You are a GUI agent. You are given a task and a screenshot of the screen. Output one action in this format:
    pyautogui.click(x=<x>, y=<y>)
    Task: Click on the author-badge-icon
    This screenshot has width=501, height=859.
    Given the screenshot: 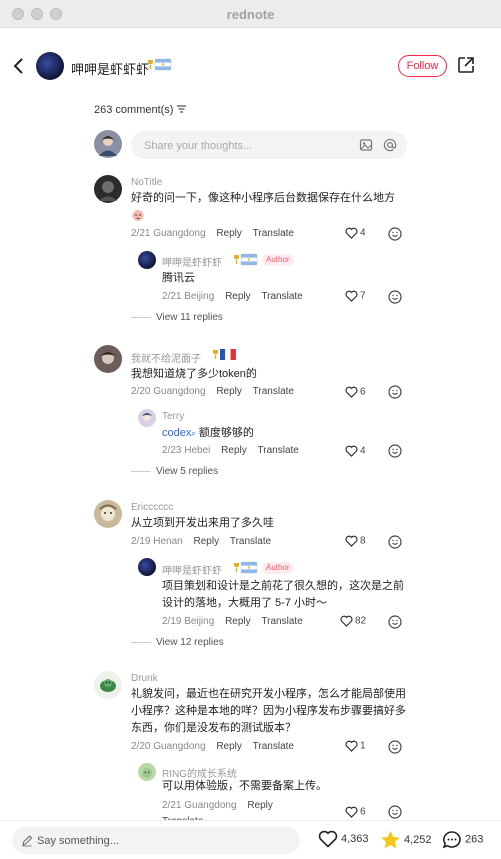 What is the action you would take?
    pyautogui.click(x=246, y=567)
    